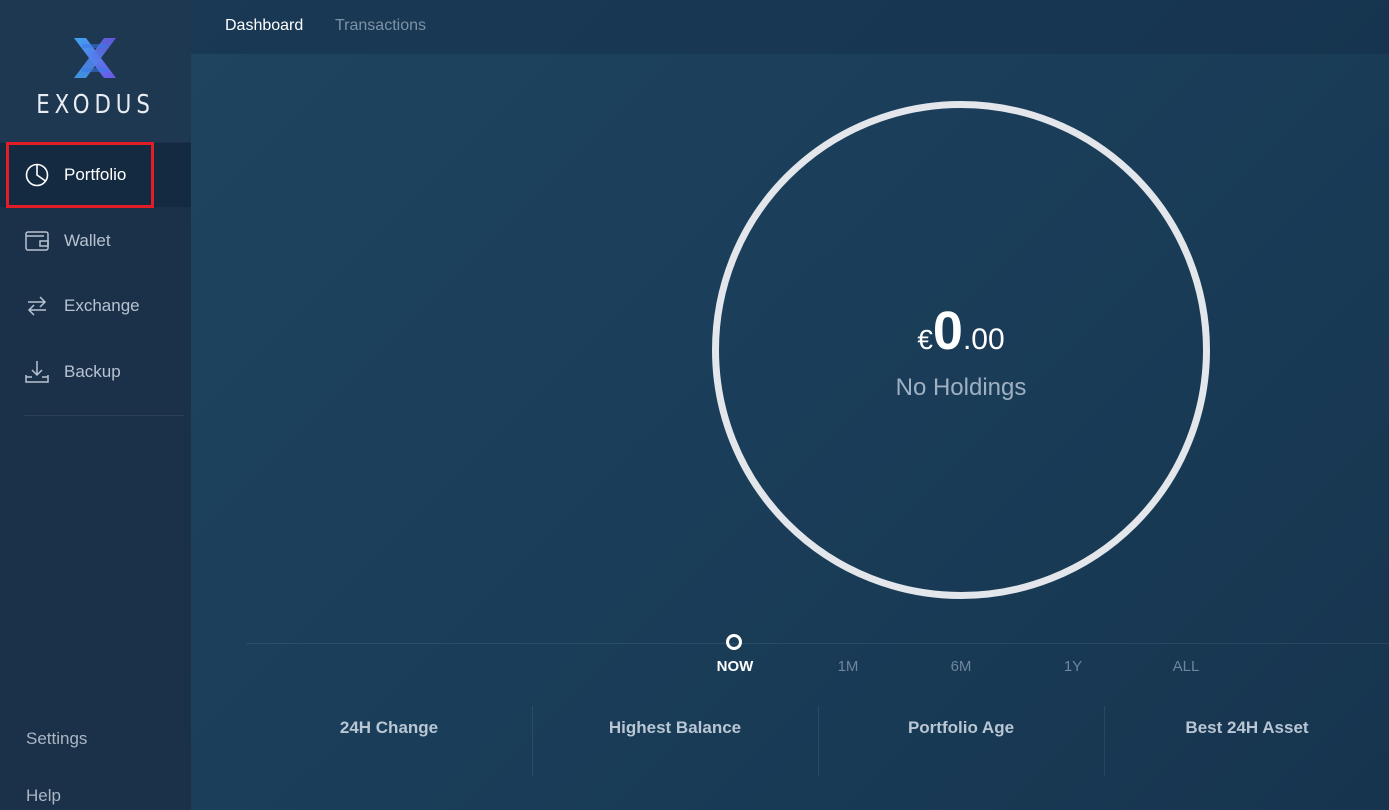  I want to click on range-all: ALL, so click(1186, 666).